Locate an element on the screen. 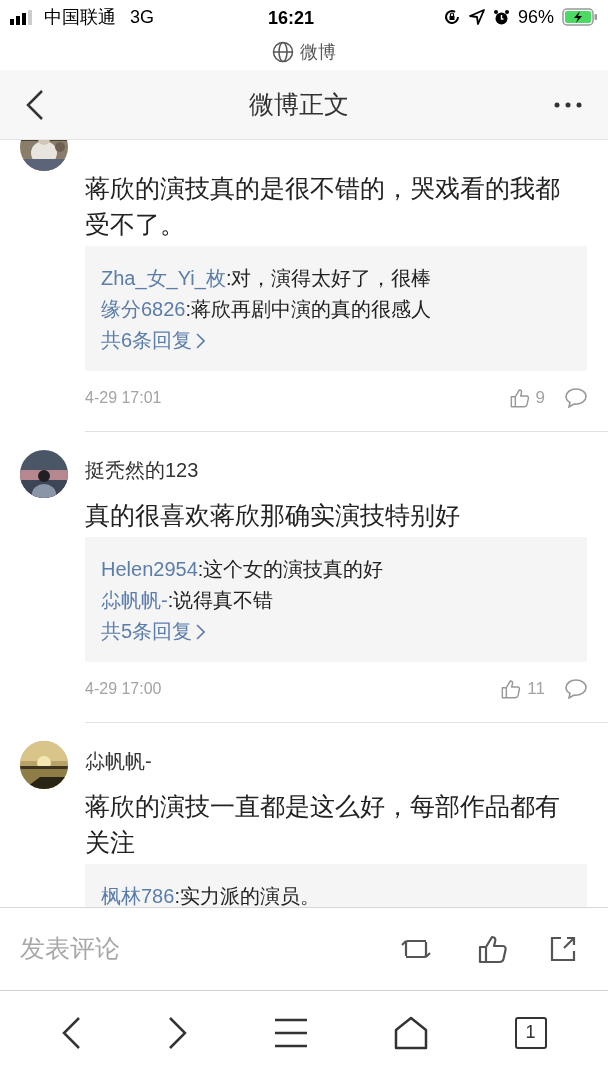 This screenshot has height=1080, width=608. location-icon is located at coordinates (476, 17).